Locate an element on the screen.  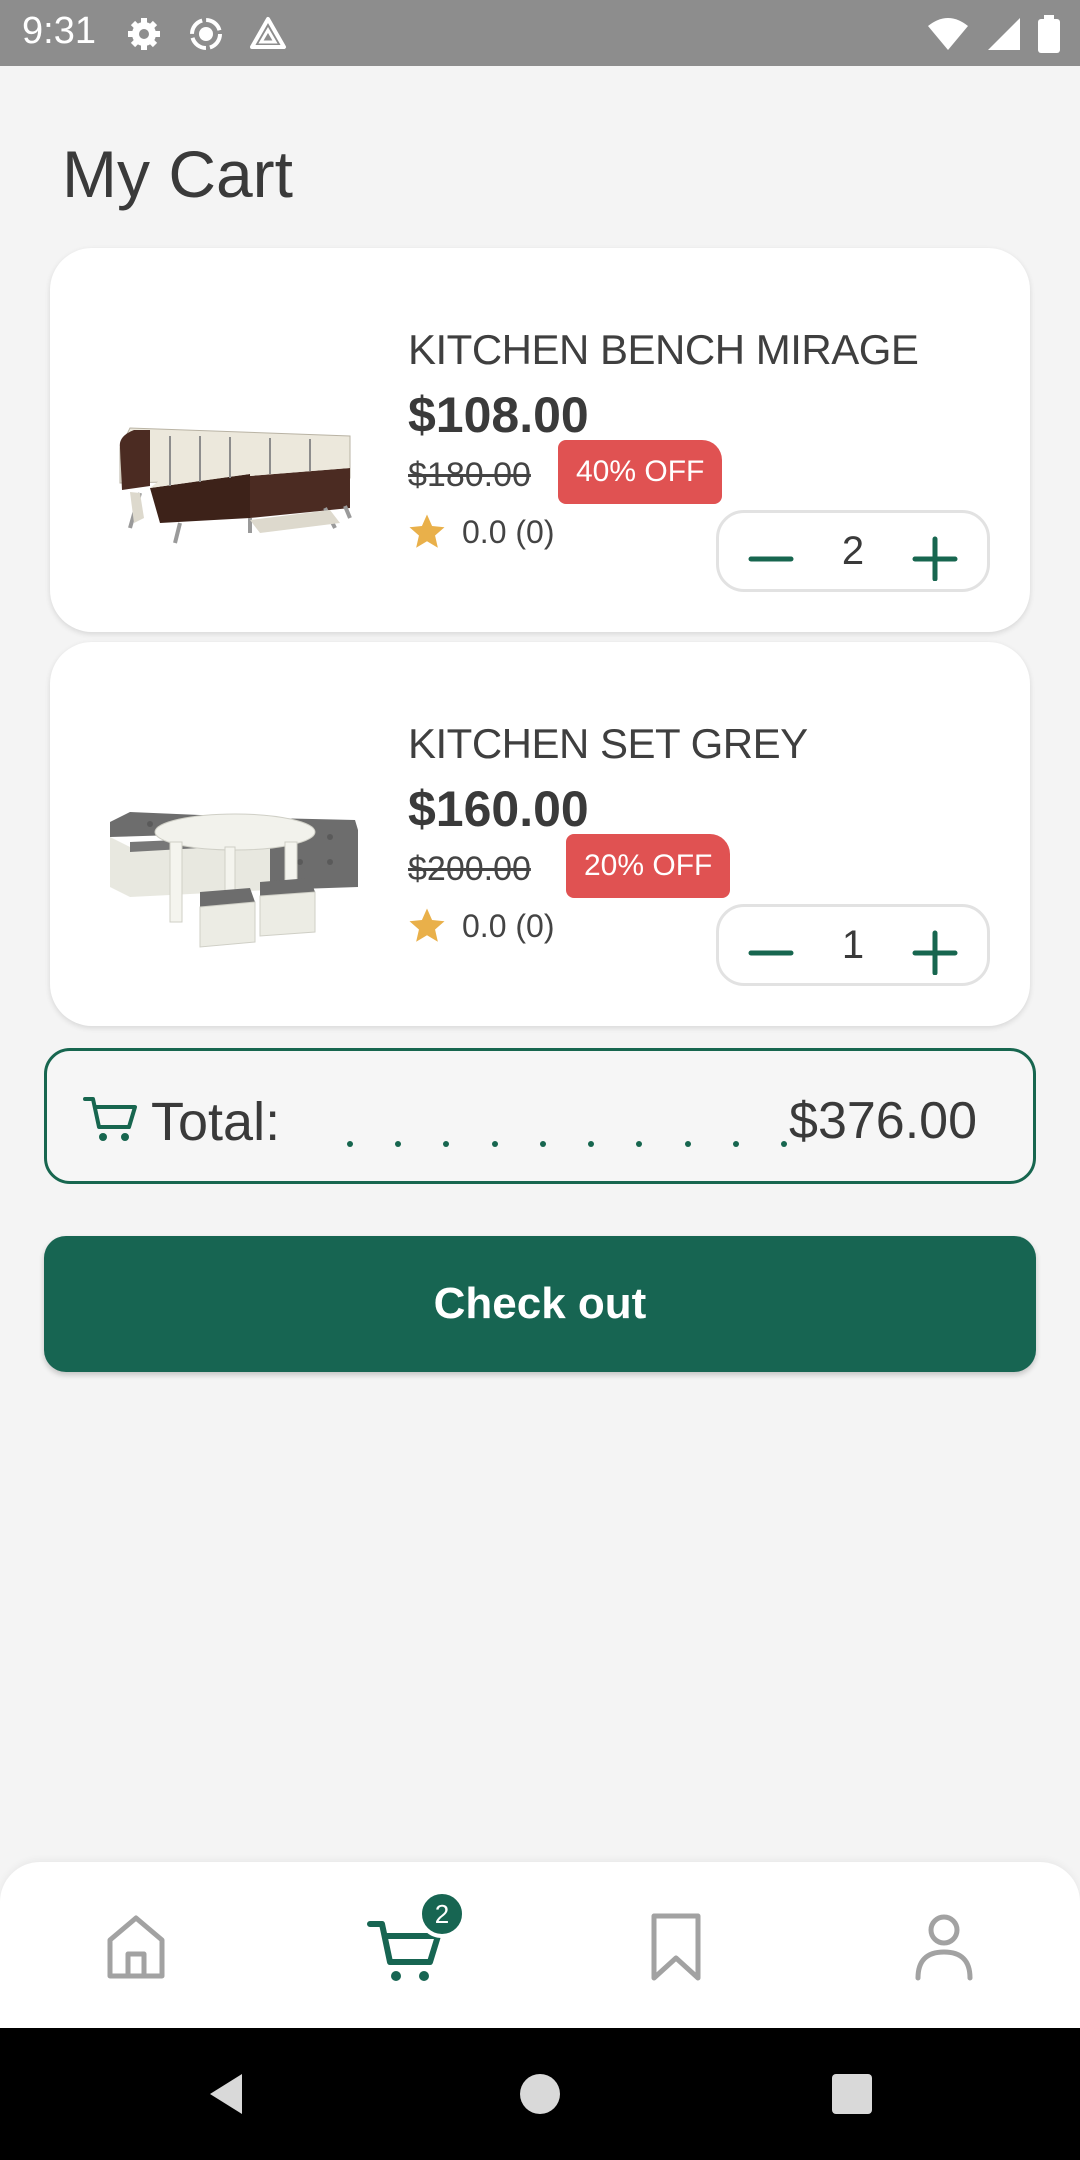
item-old-price: $180.00 is located at coordinates (469, 475).